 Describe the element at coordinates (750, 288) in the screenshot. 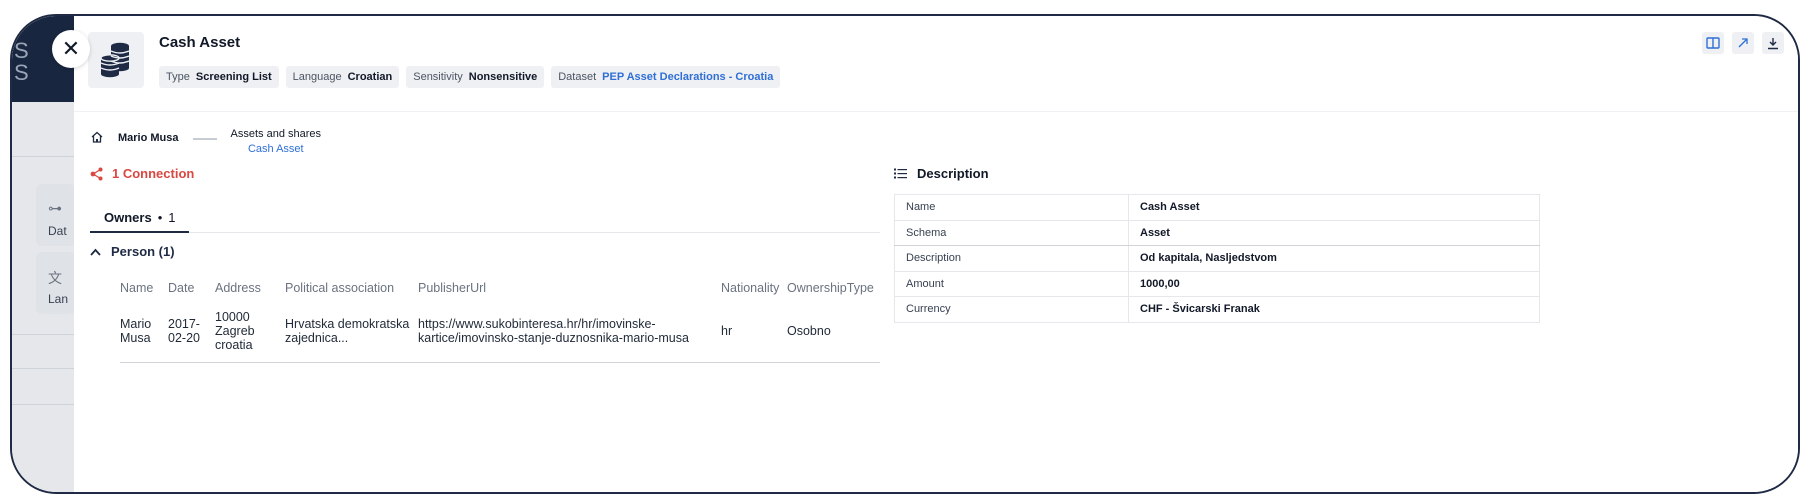

I see `column-header: Nationality` at that location.